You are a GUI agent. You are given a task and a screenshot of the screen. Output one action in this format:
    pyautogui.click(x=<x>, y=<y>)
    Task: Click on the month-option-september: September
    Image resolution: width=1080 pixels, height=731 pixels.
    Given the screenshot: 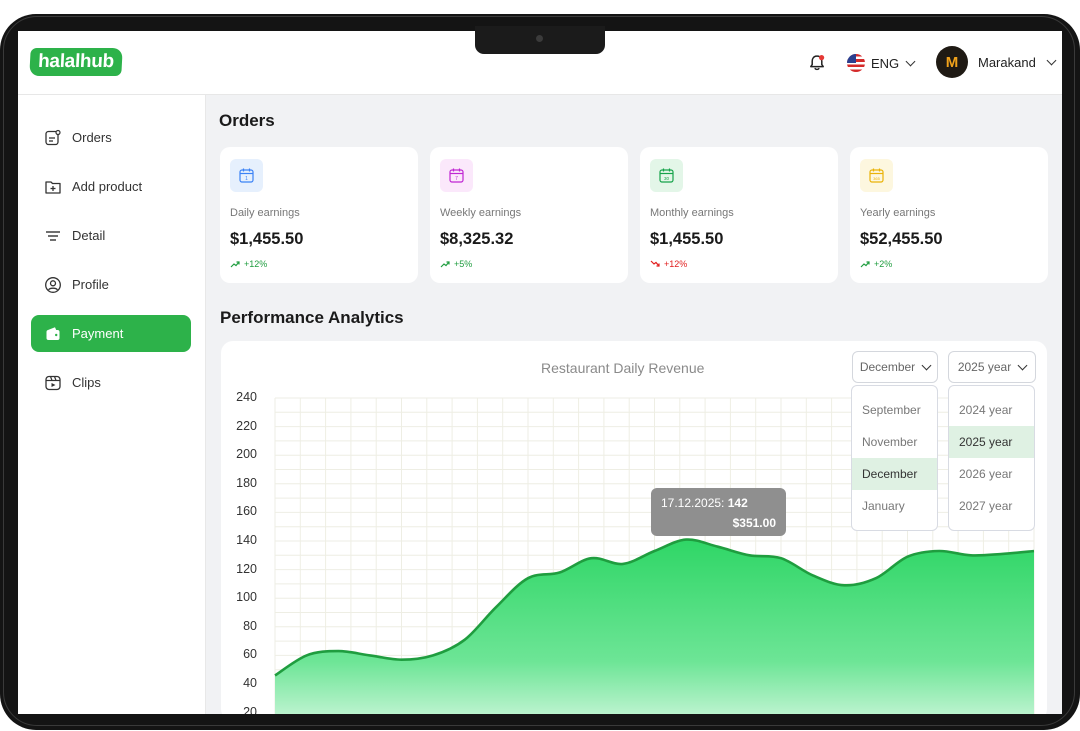 What is the action you would take?
    pyautogui.click(x=894, y=410)
    